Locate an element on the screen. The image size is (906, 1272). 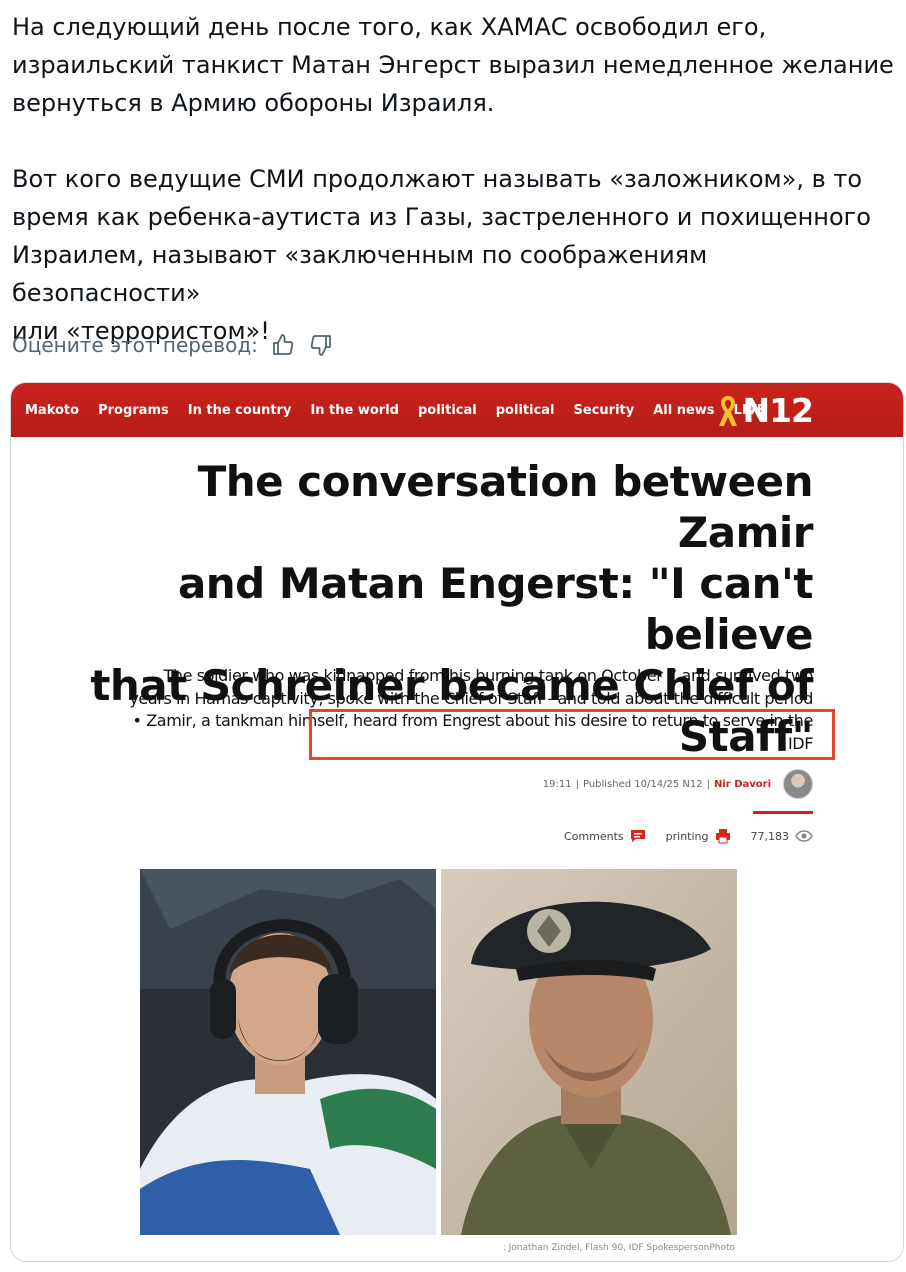
headline-line: and Matan Engerst: "I can't believe is located at coordinates (495, 609).